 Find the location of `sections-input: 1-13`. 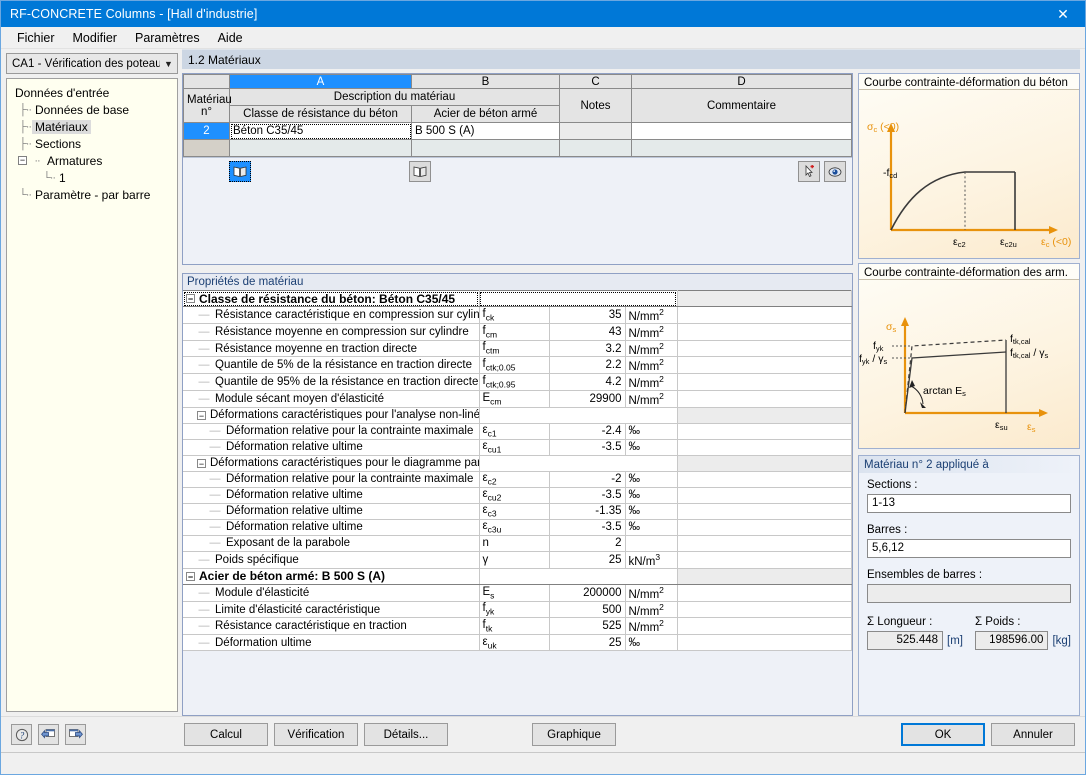

sections-input: 1-13 is located at coordinates (969, 503).